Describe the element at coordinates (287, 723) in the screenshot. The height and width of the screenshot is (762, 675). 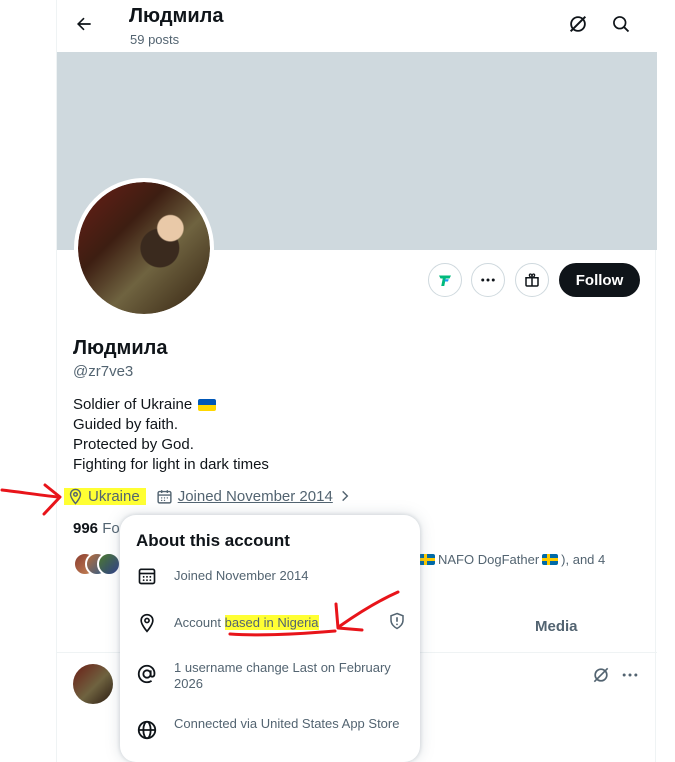
I see `connected-via-text: Connected via United States App Store` at that location.